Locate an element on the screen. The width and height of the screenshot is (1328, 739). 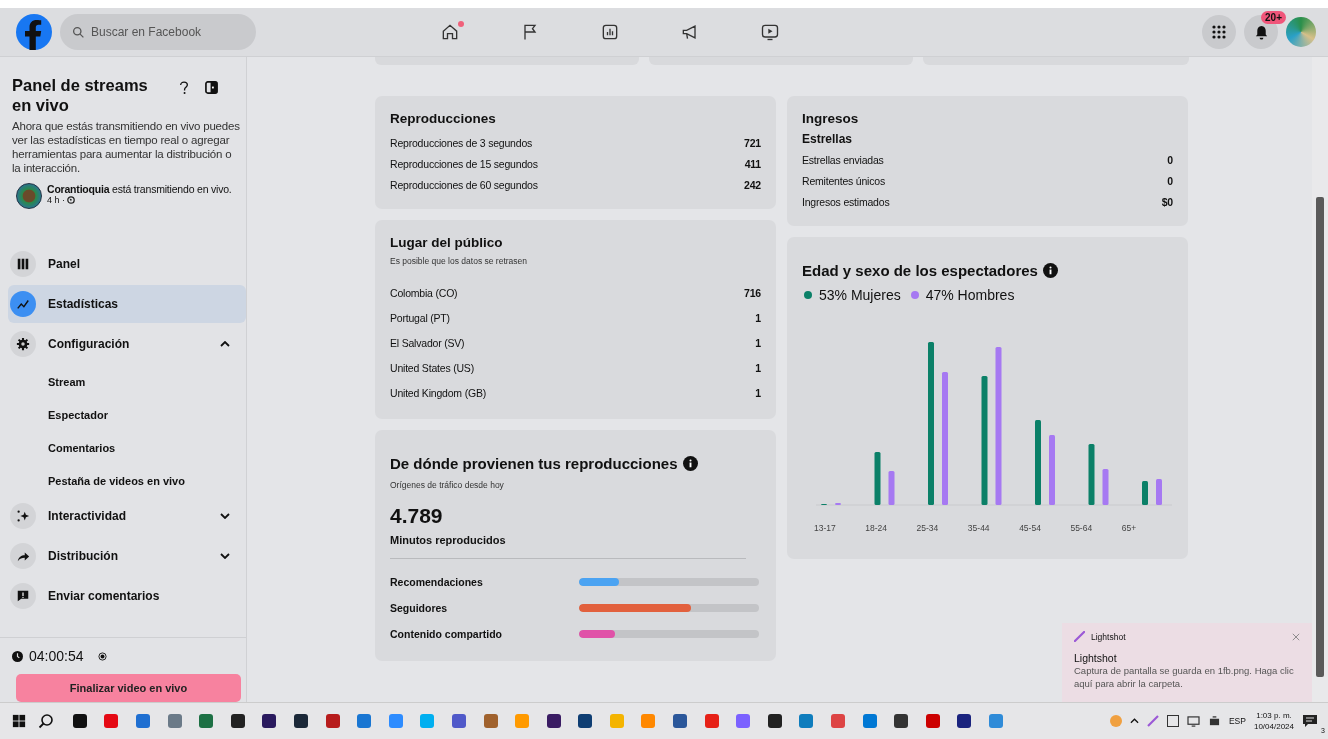
toast-app-name: Lightshot is located at coordinates (1109, 636).